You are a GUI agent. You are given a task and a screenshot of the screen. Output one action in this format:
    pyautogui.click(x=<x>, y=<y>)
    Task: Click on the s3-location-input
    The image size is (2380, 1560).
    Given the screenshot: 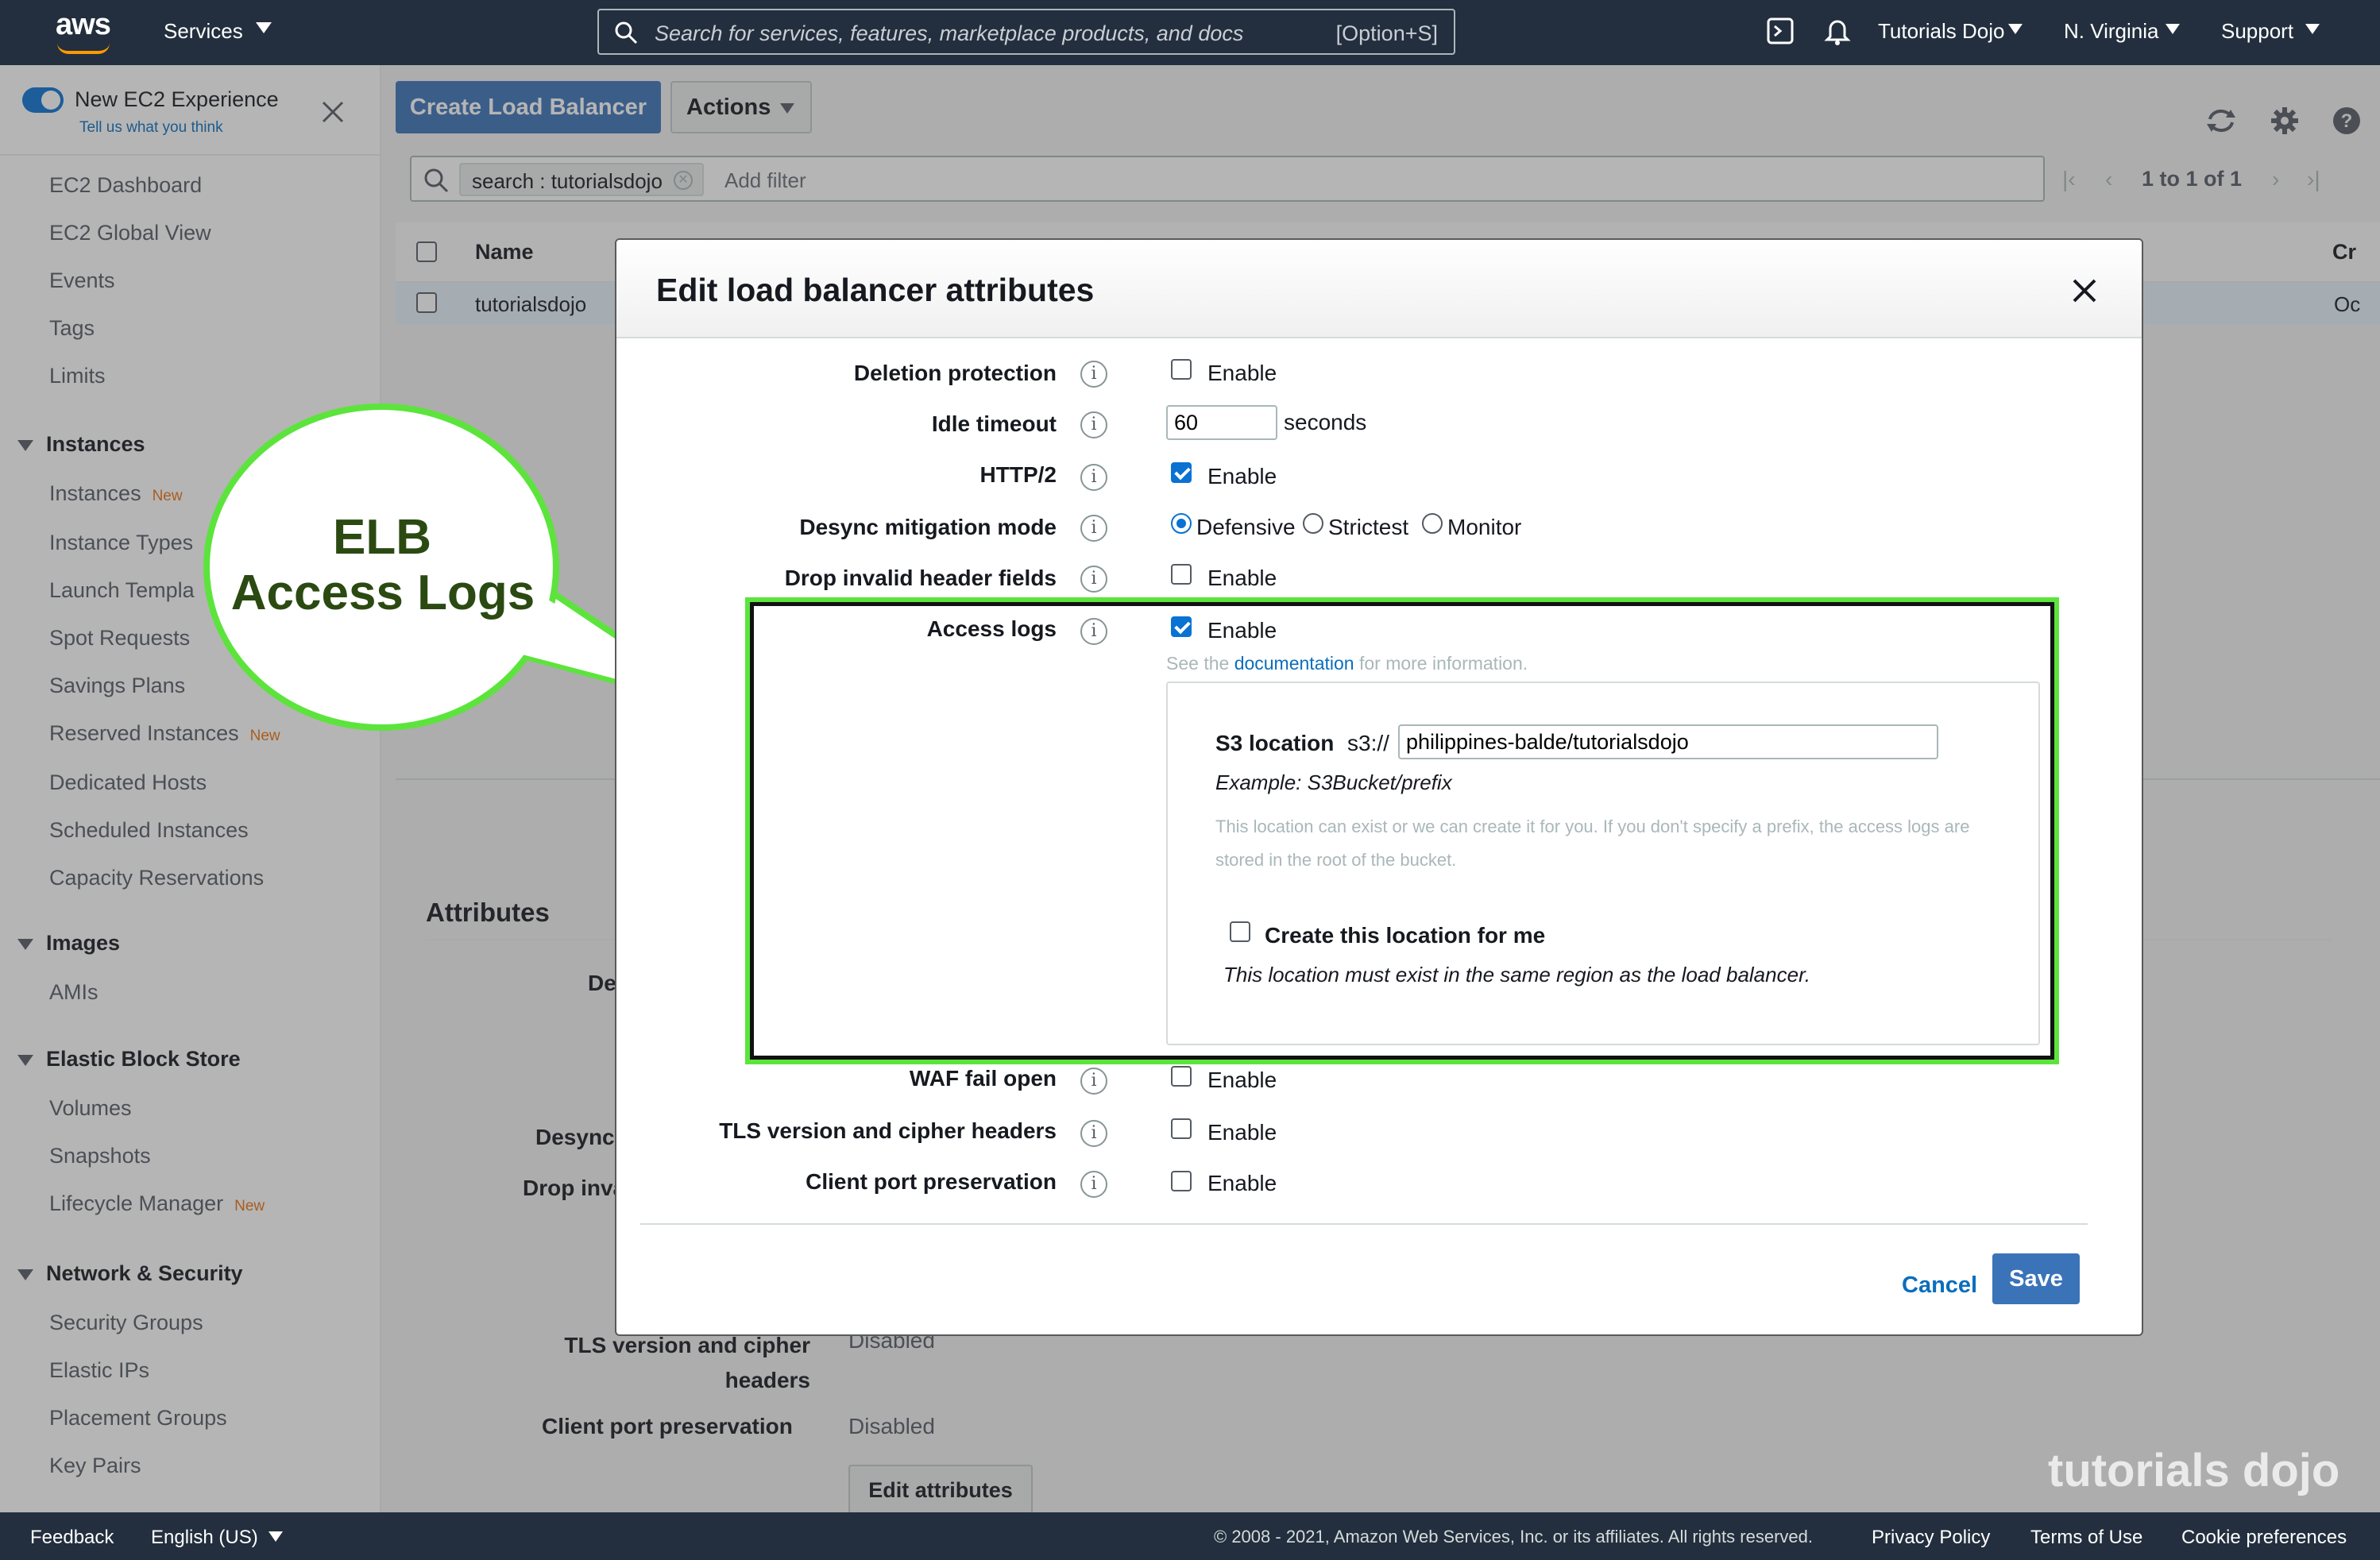 What is the action you would take?
    pyautogui.click(x=1668, y=741)
    